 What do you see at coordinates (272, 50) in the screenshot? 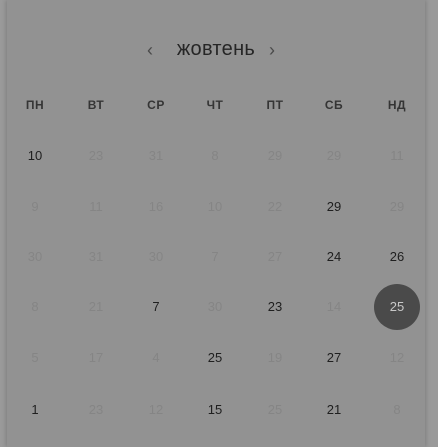
I see `chevron-right-icon: ›` at bounding box center [272, 50].